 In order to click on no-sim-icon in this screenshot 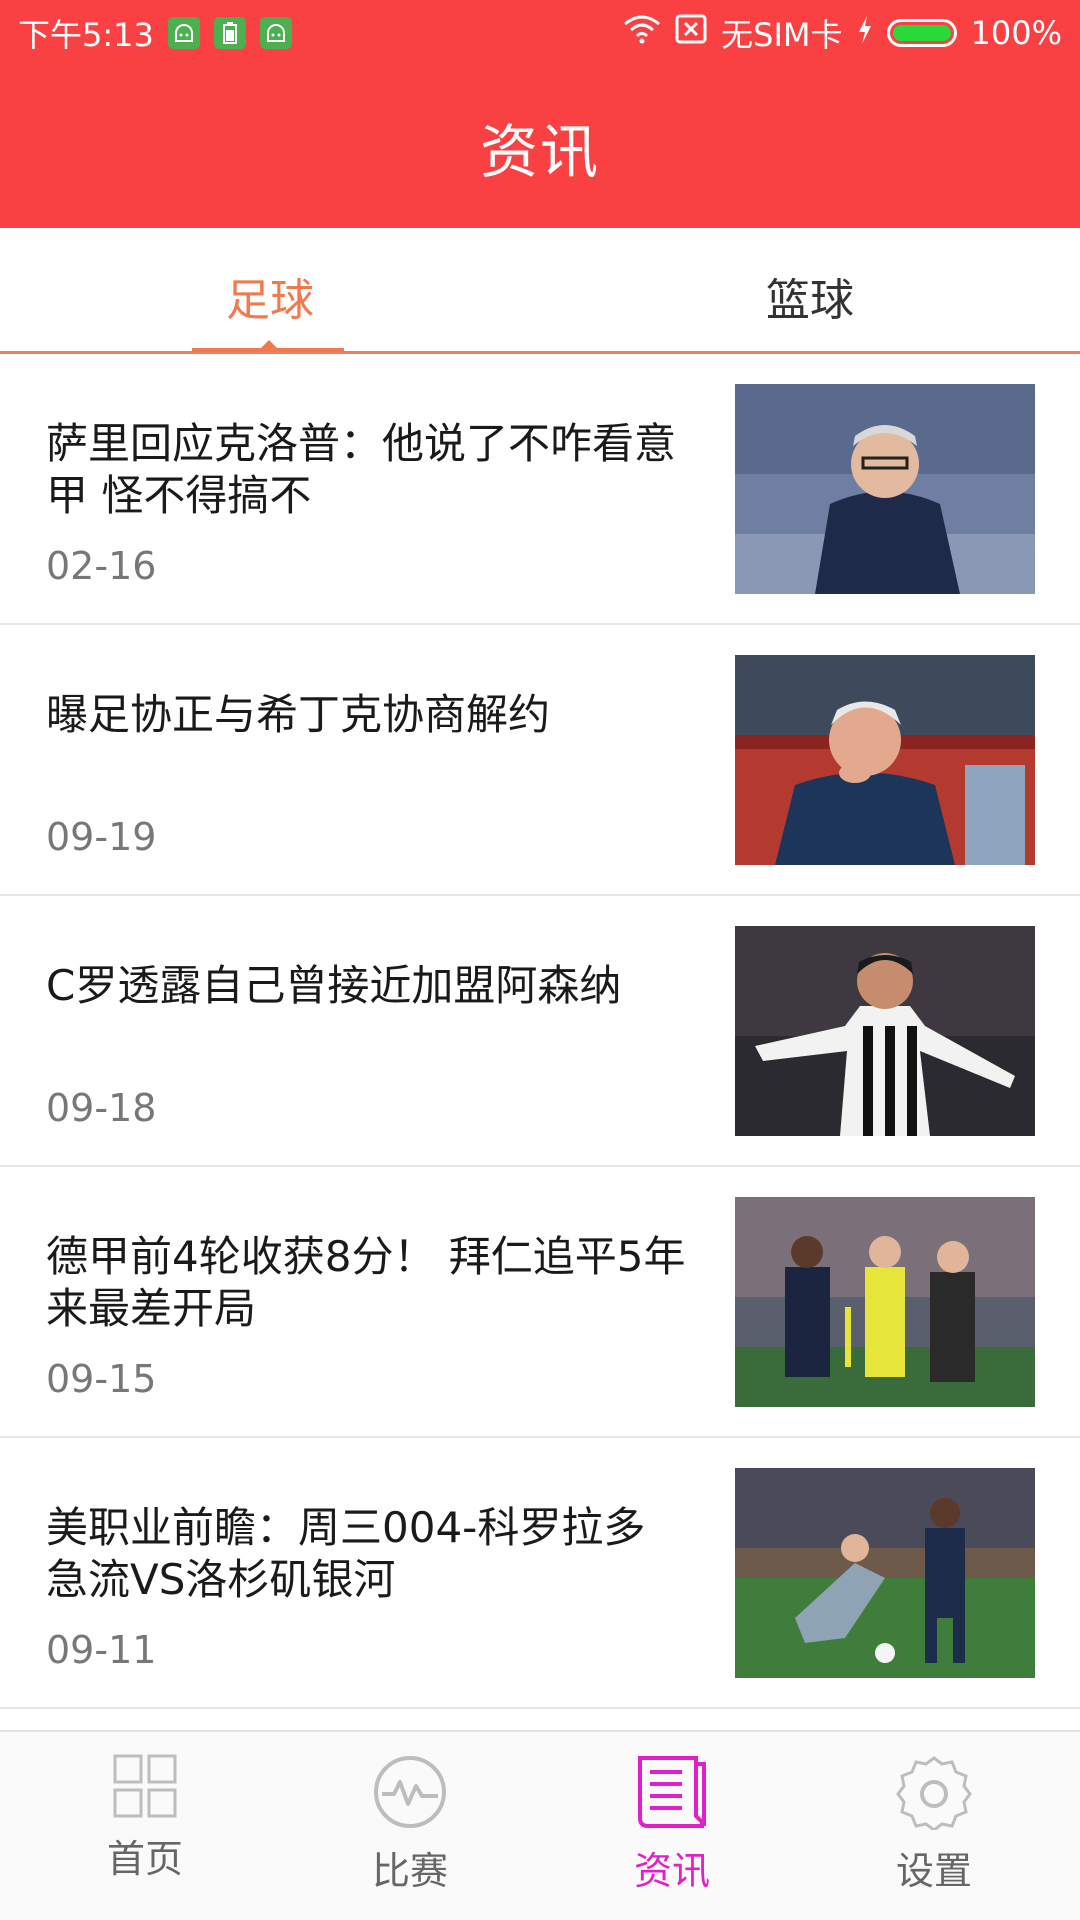, I will do `click(691, 33)`.